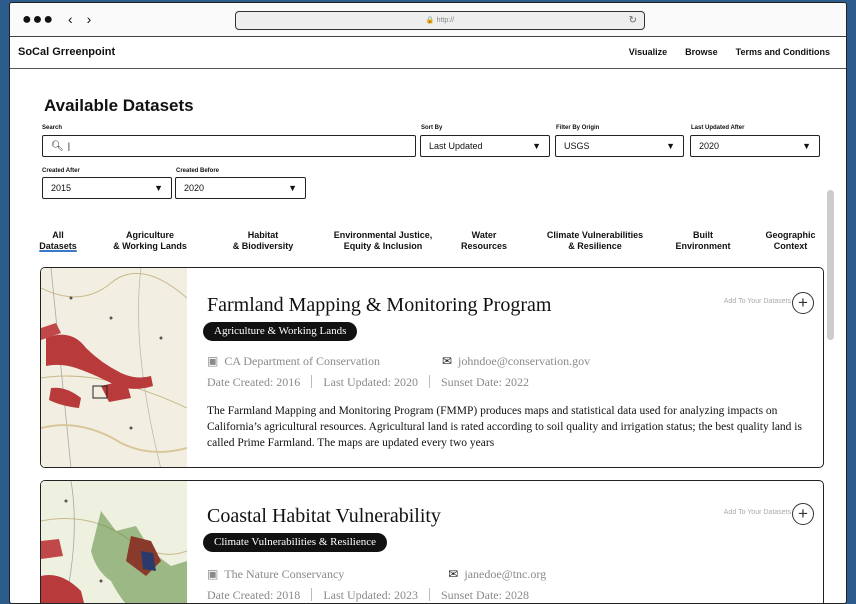 Image resolution: width=856 pixels, height=604 pixels. I want to click on tab-label-line1: Built, so click(703, 235).